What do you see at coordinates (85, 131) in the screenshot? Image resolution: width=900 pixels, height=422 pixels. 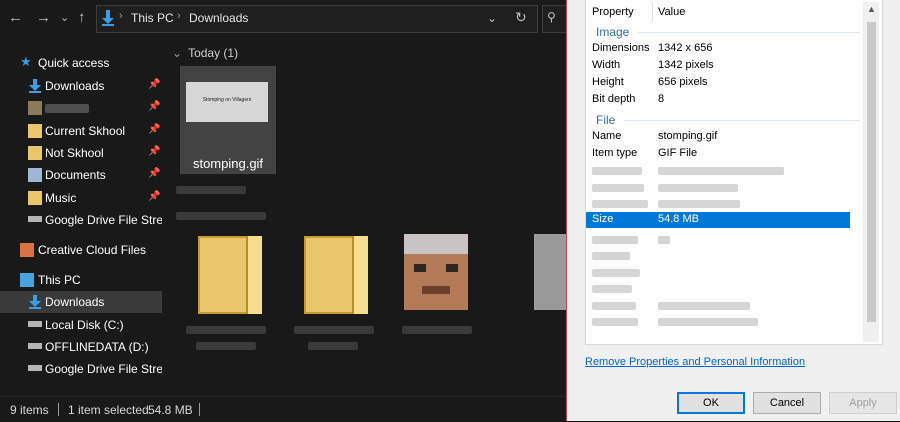 I see `sidebar-item-label: Current Skhool` at bounding box center [85, 131].